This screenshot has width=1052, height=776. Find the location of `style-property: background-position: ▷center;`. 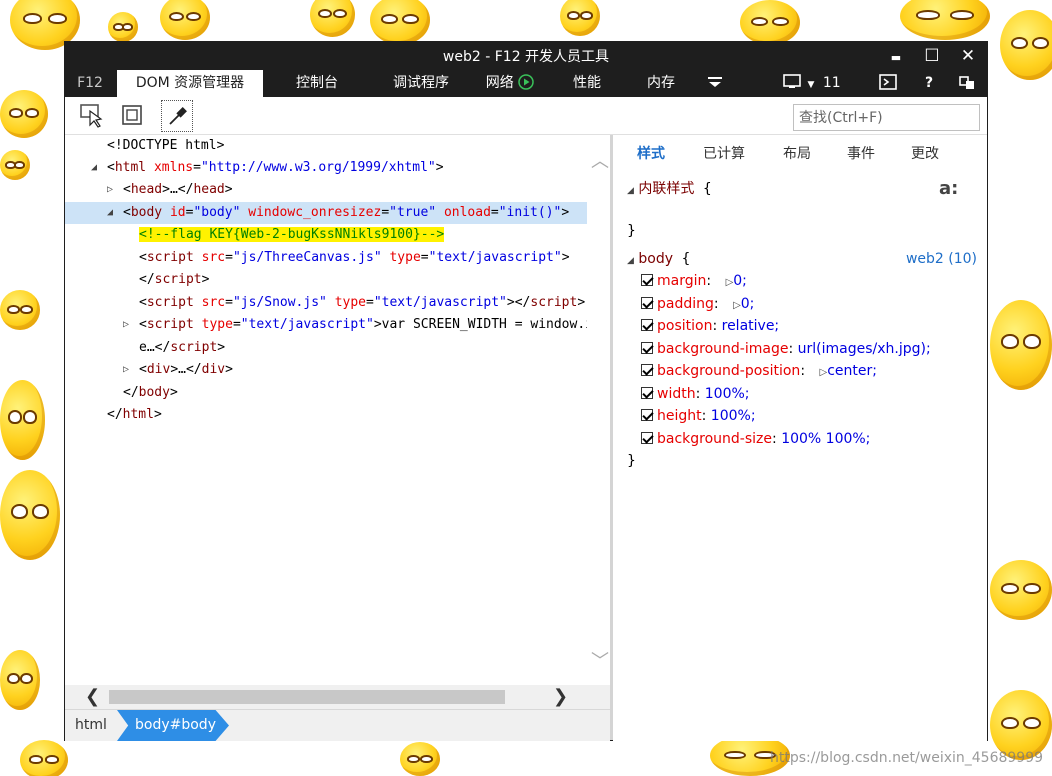

style-property: background-position: ▷center; is located at coordinates (759, 371).